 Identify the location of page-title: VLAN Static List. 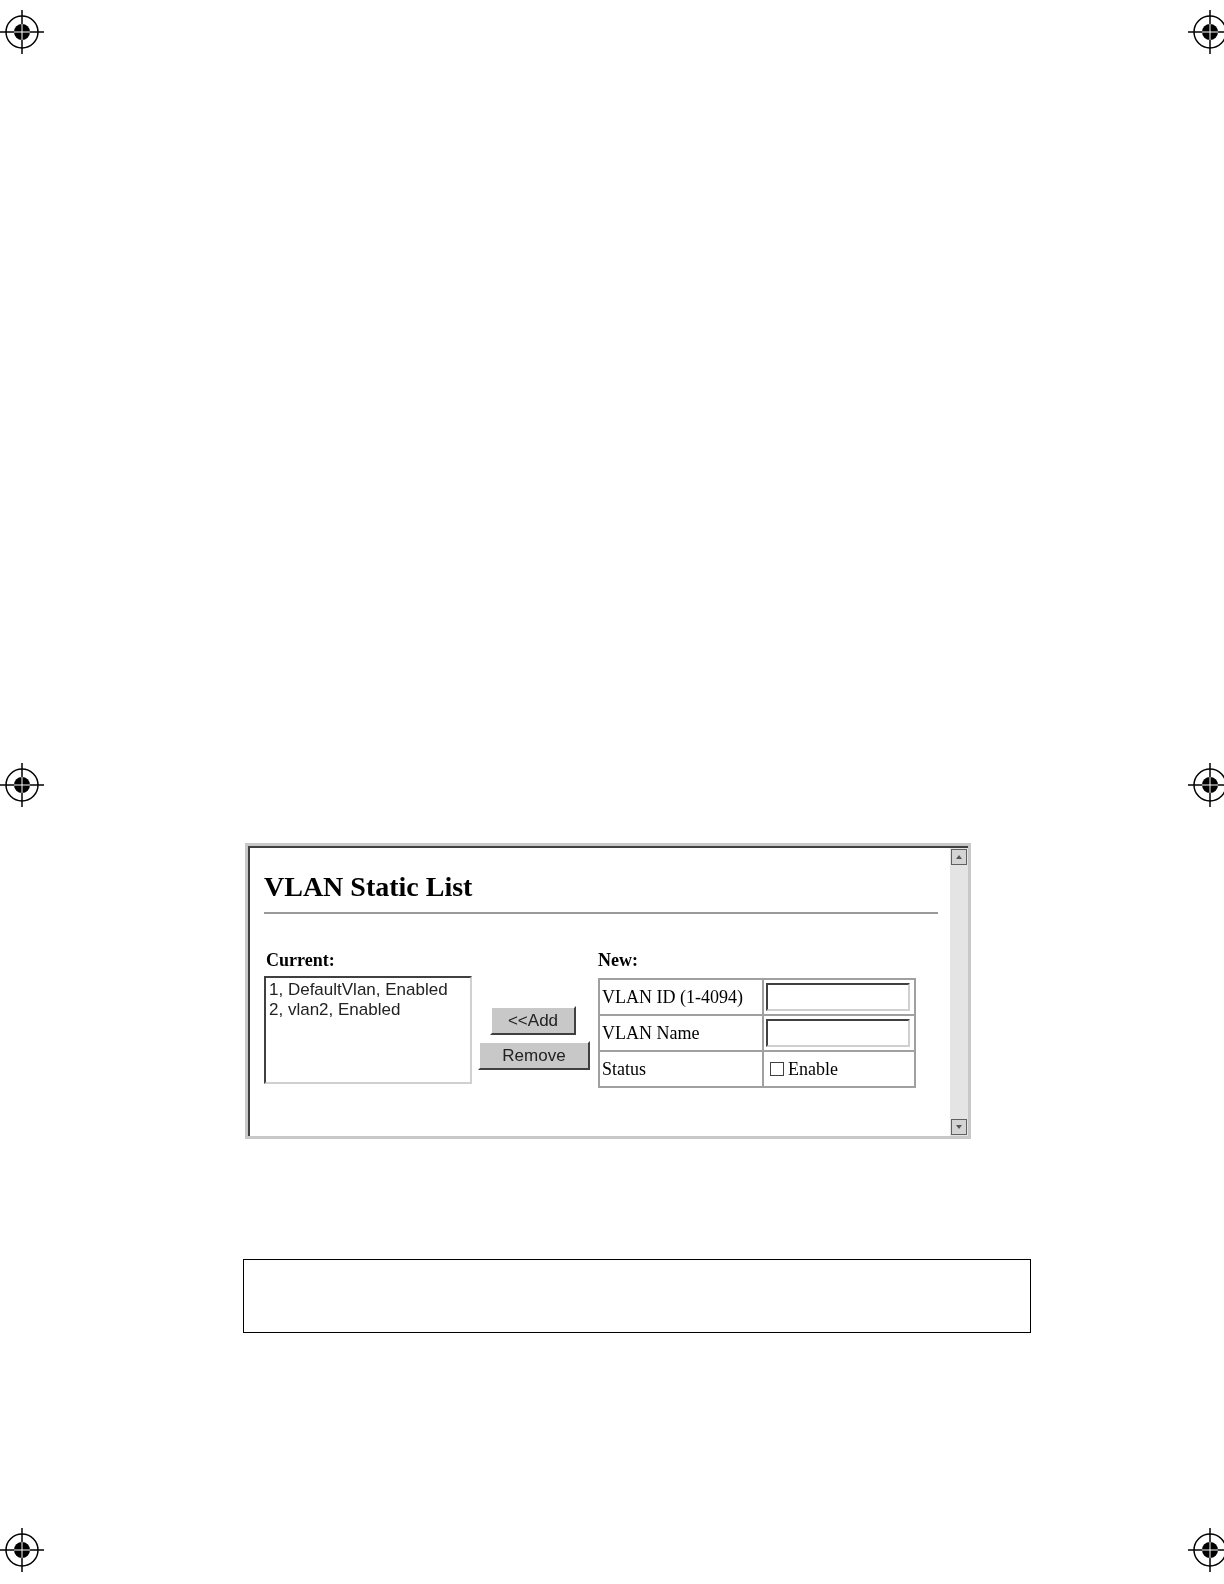
(369, 887).